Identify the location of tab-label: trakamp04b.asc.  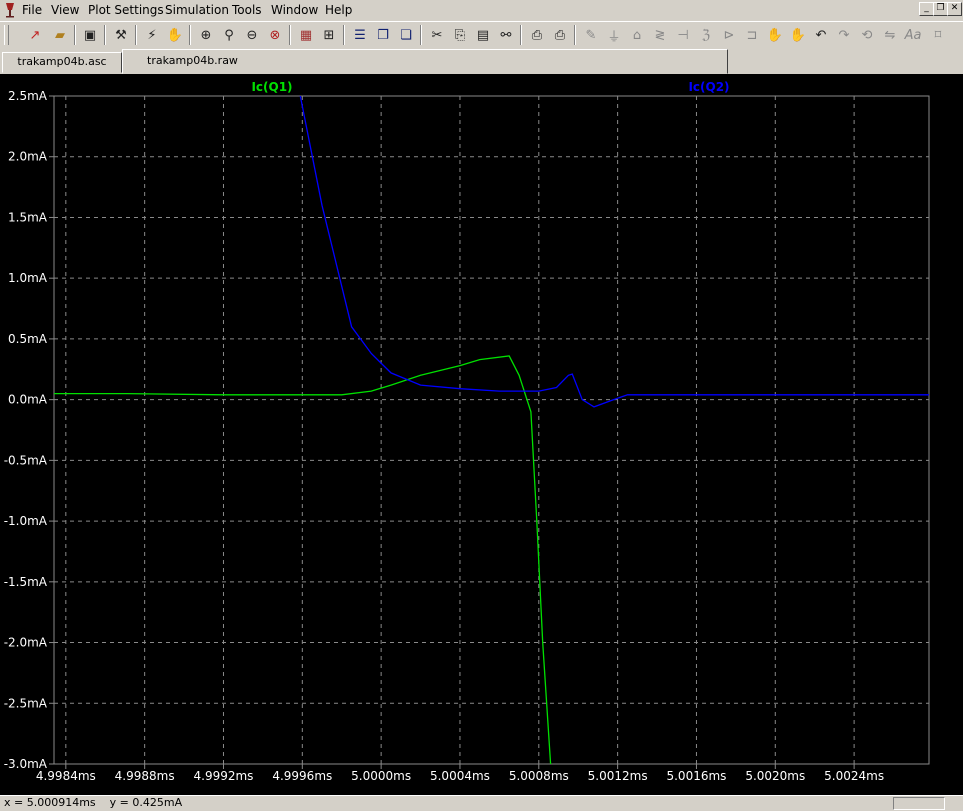
(62, 61).